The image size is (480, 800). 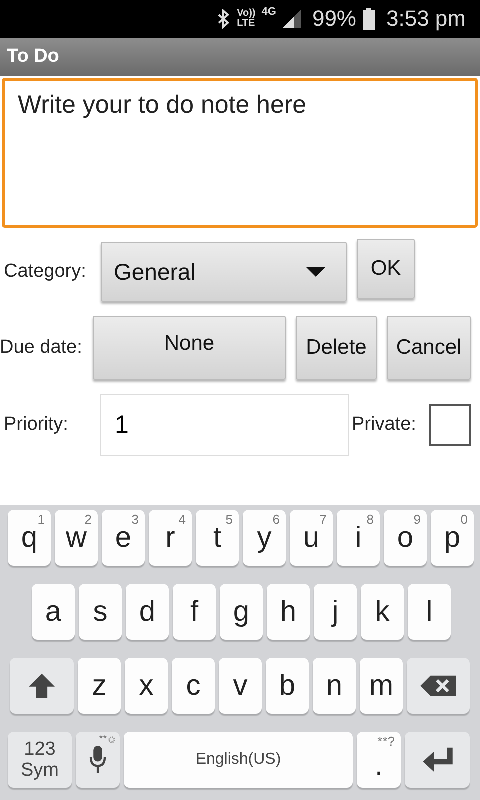 I want to click on cancel-button: Cancel, so click(x=429, y=348).